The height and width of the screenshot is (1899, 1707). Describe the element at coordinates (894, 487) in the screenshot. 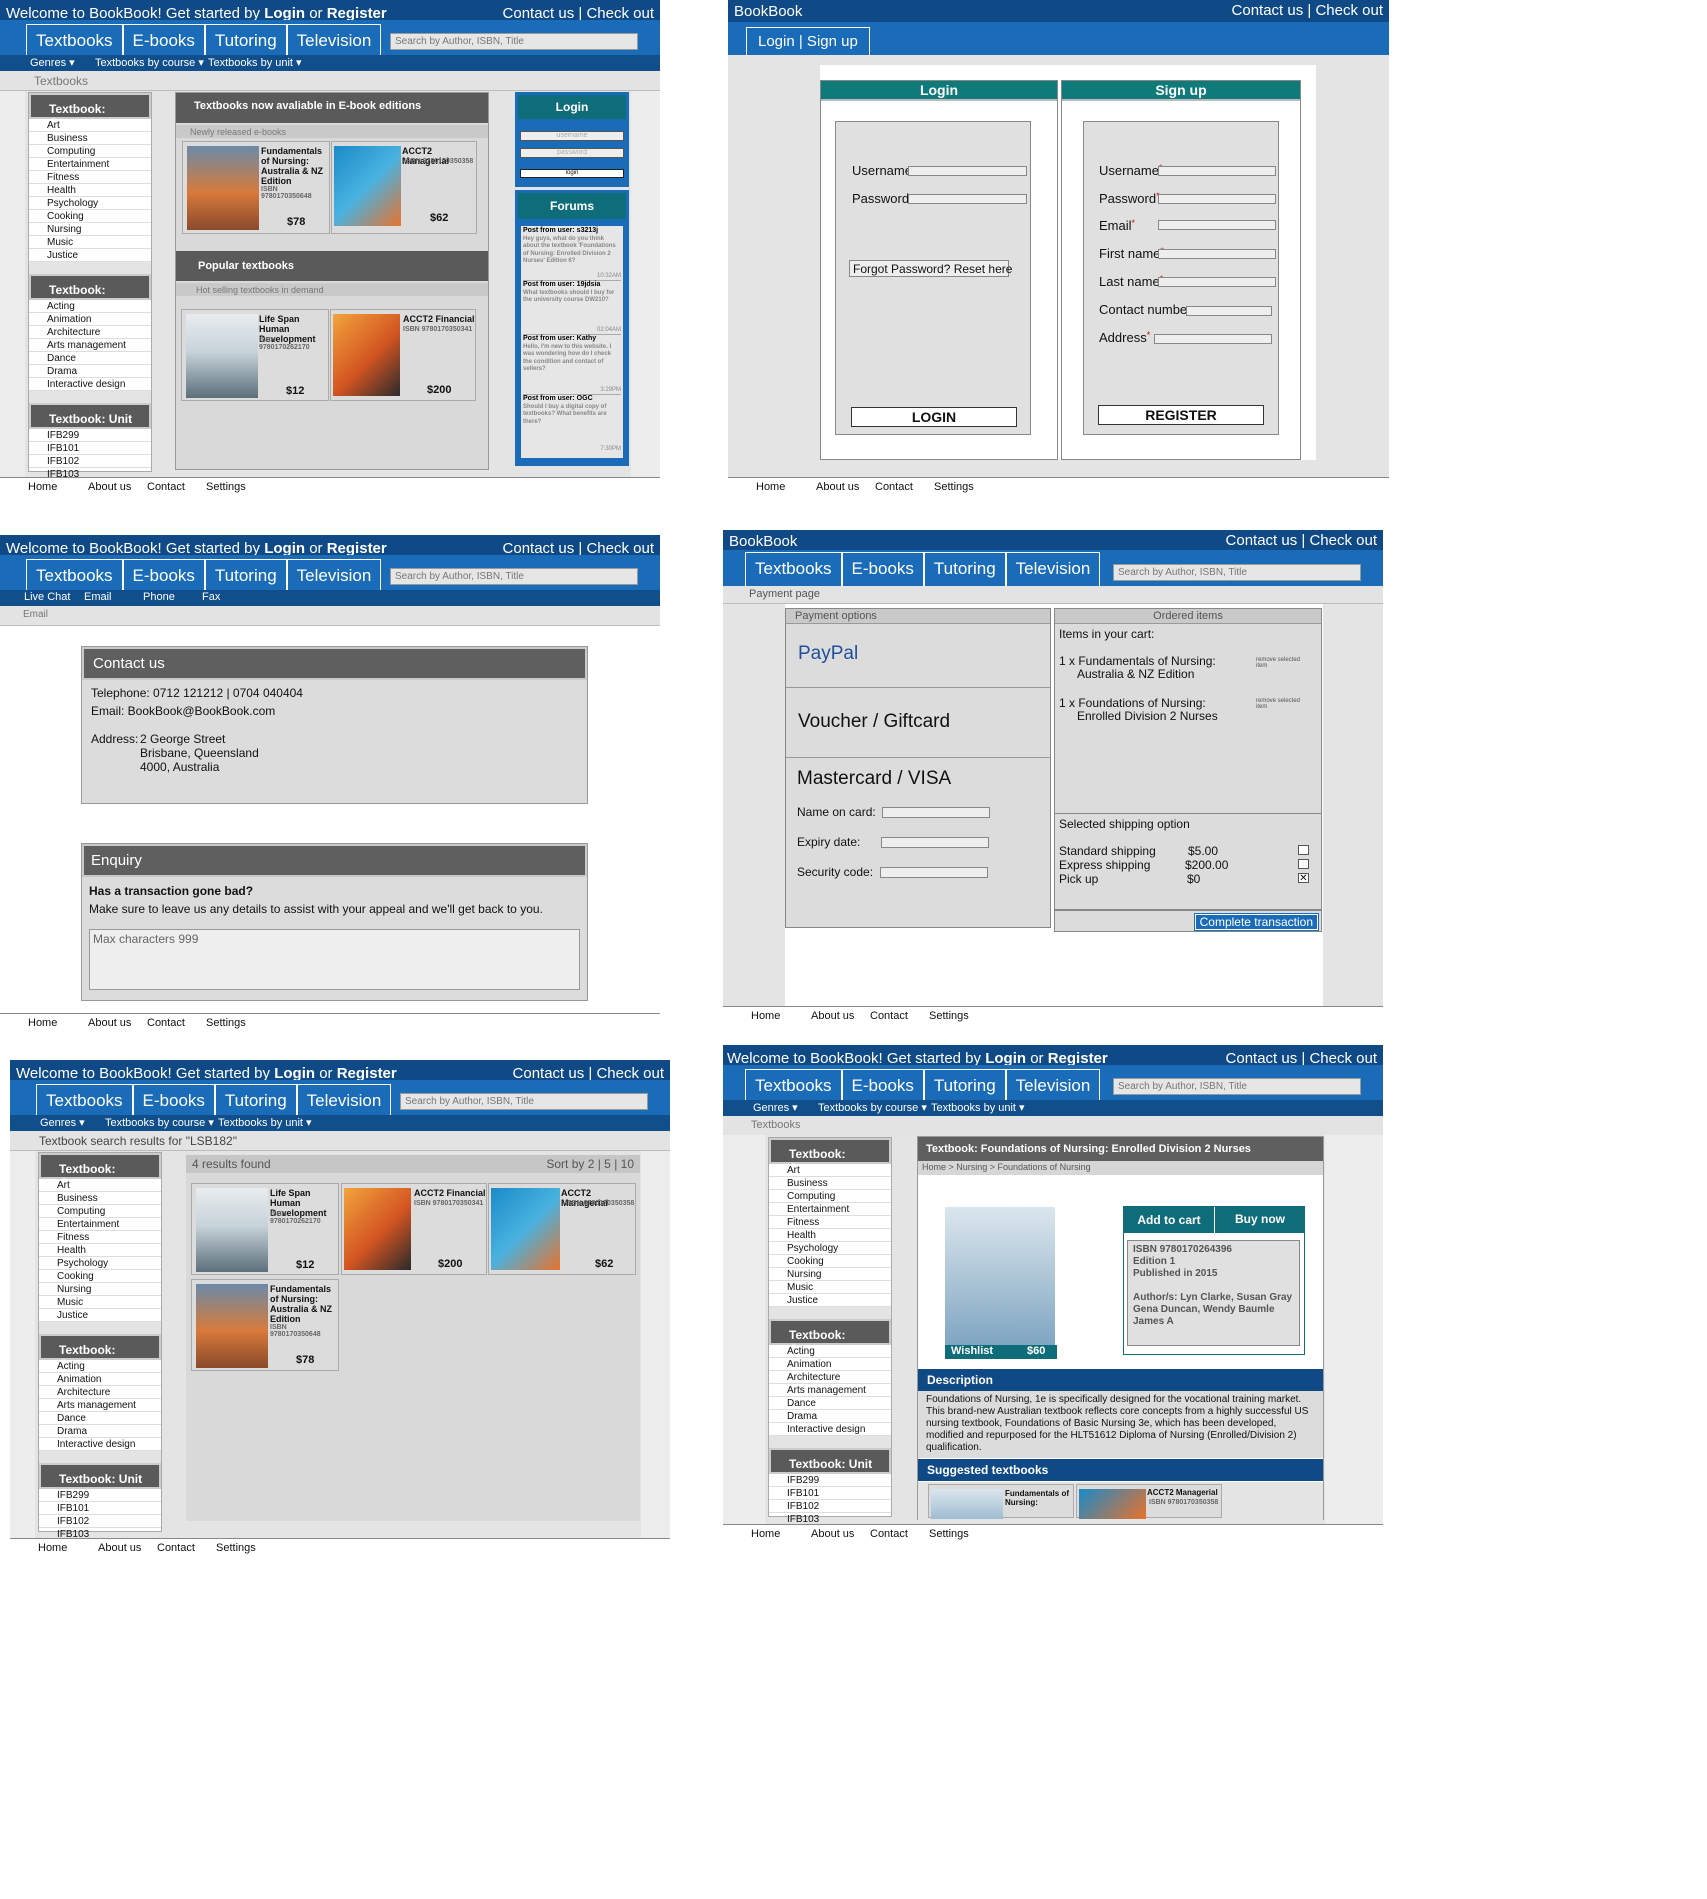

I see `footer-contact: Contact` at that location.